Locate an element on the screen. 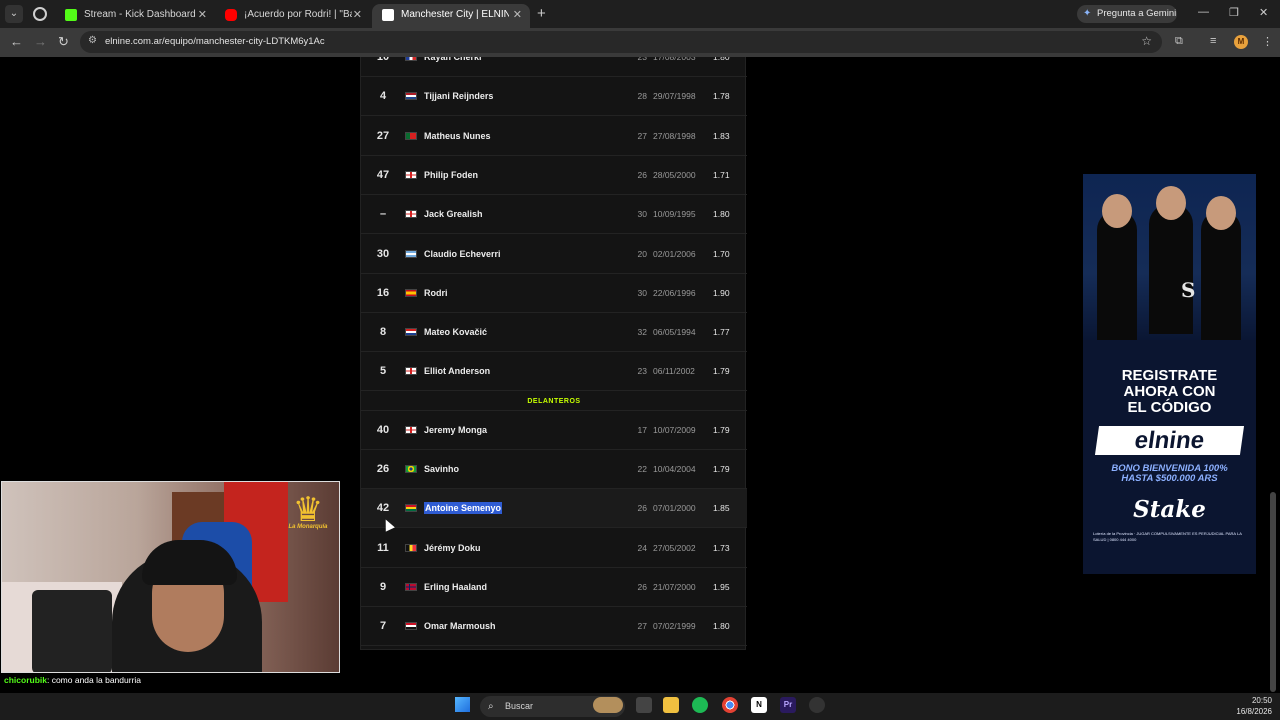 Image resolution: width=1280 pixels, height=720 pixels. player-row: 42 Antoine Semenyo 26 07/01/2000 1.85 is located at coordinates (554, 509).